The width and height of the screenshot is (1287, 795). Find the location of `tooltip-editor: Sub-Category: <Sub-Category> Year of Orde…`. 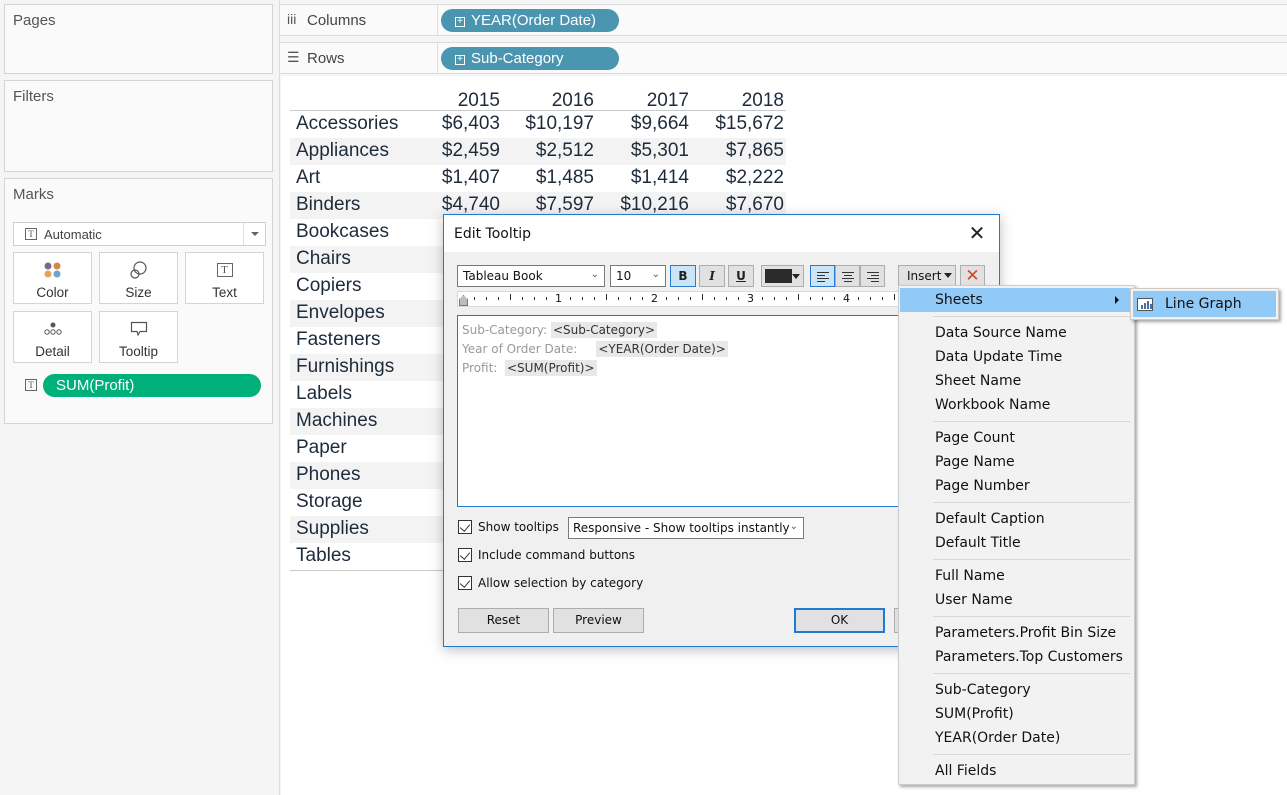

tooltip-editor: Sub-Category: <Sub-Category> Year of Orde… is located at coordinates (679, 411).